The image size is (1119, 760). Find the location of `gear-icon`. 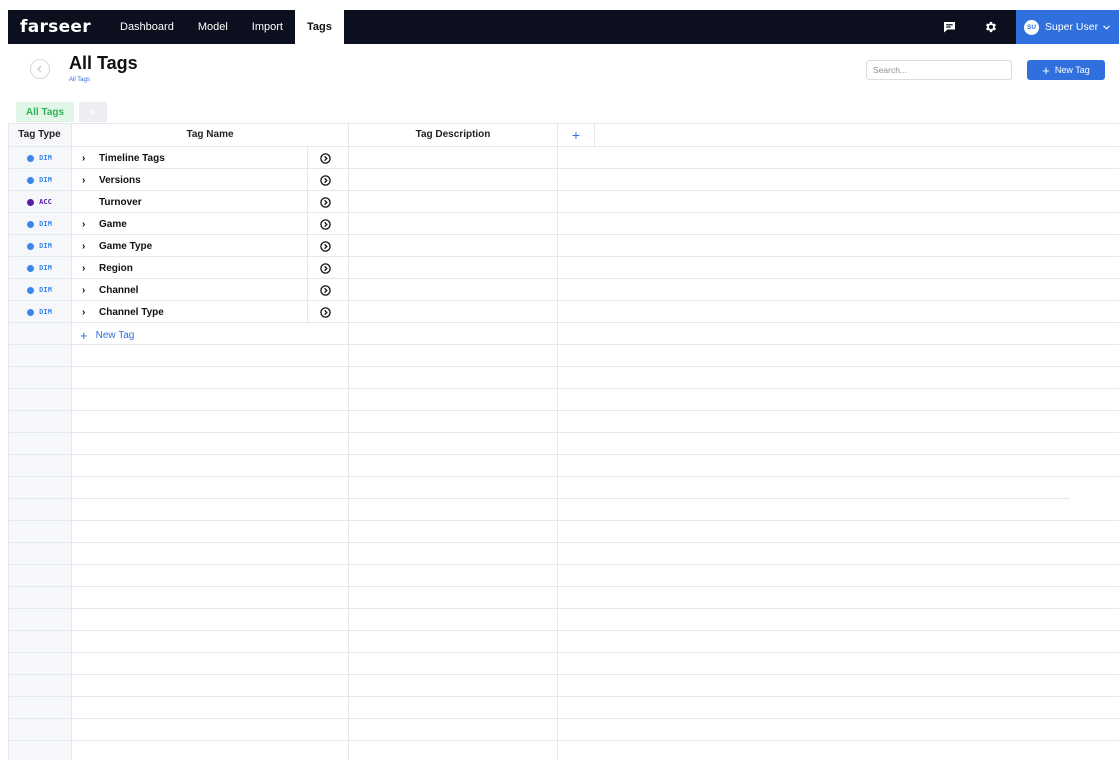

gear-icon is located at coordinates (991, 27).